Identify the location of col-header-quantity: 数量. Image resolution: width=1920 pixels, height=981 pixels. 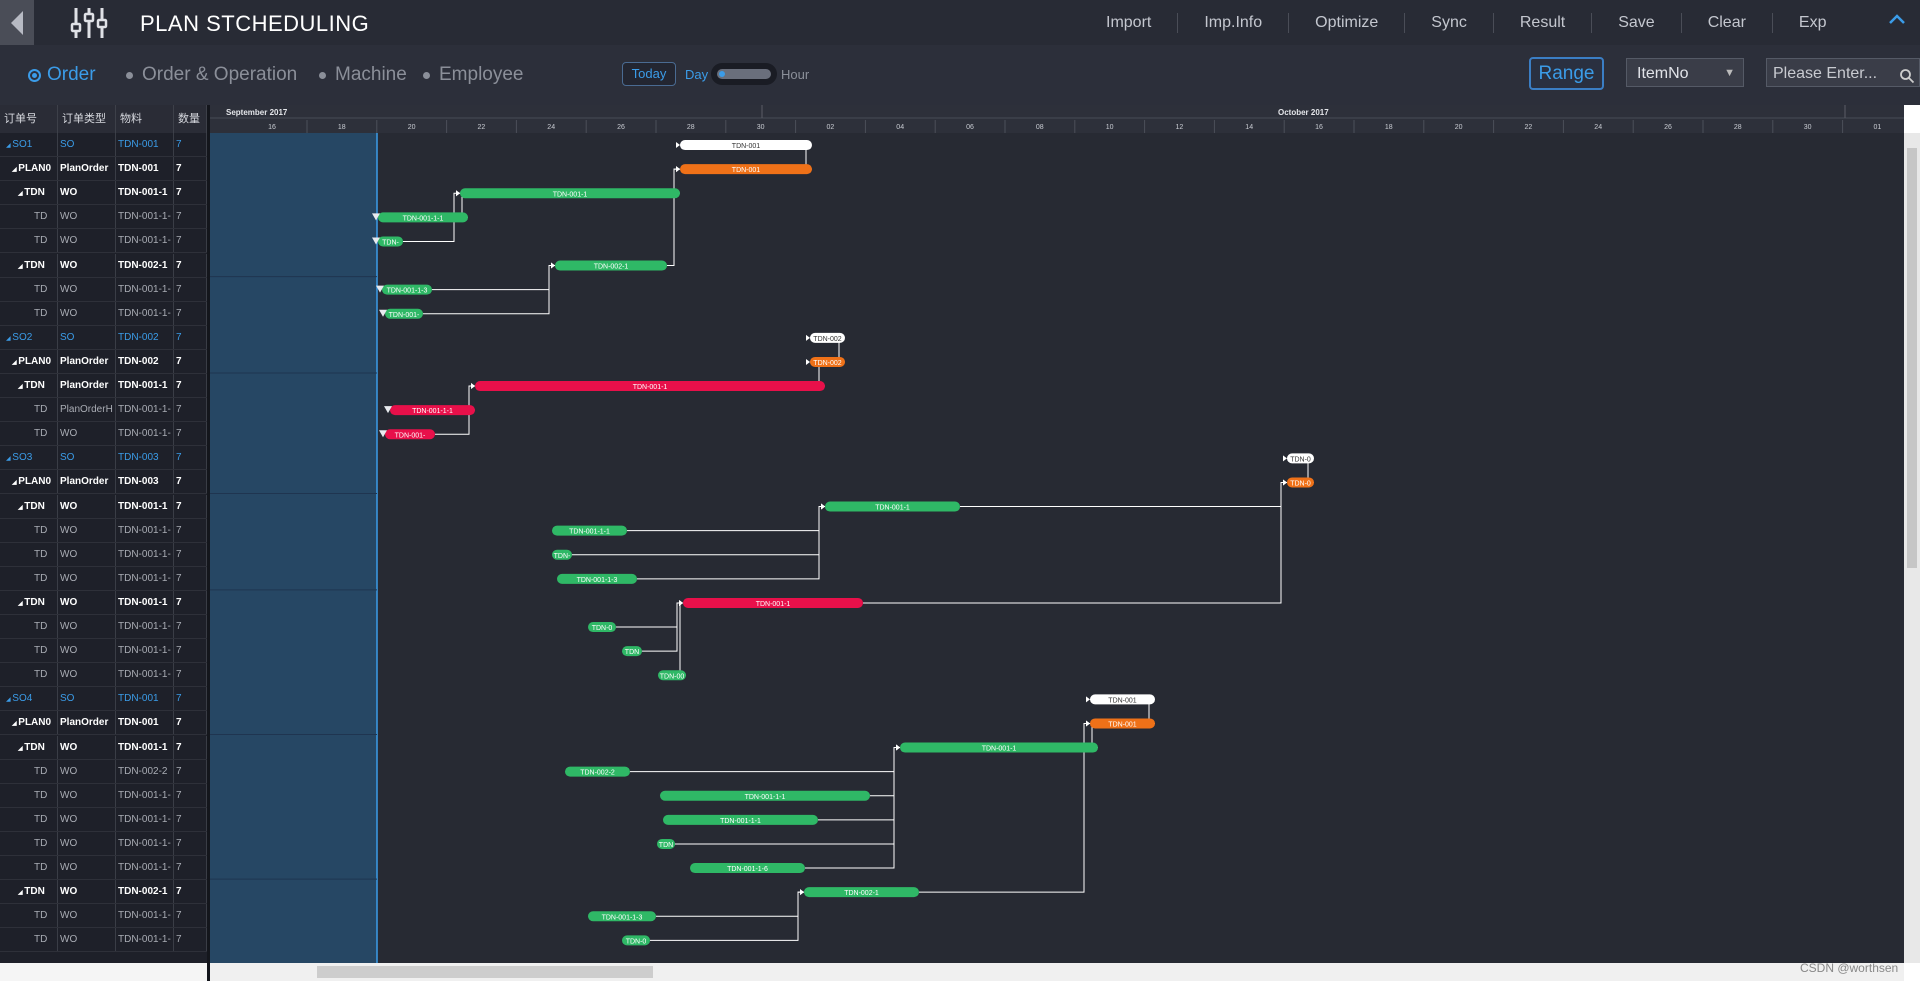
(190, 119).